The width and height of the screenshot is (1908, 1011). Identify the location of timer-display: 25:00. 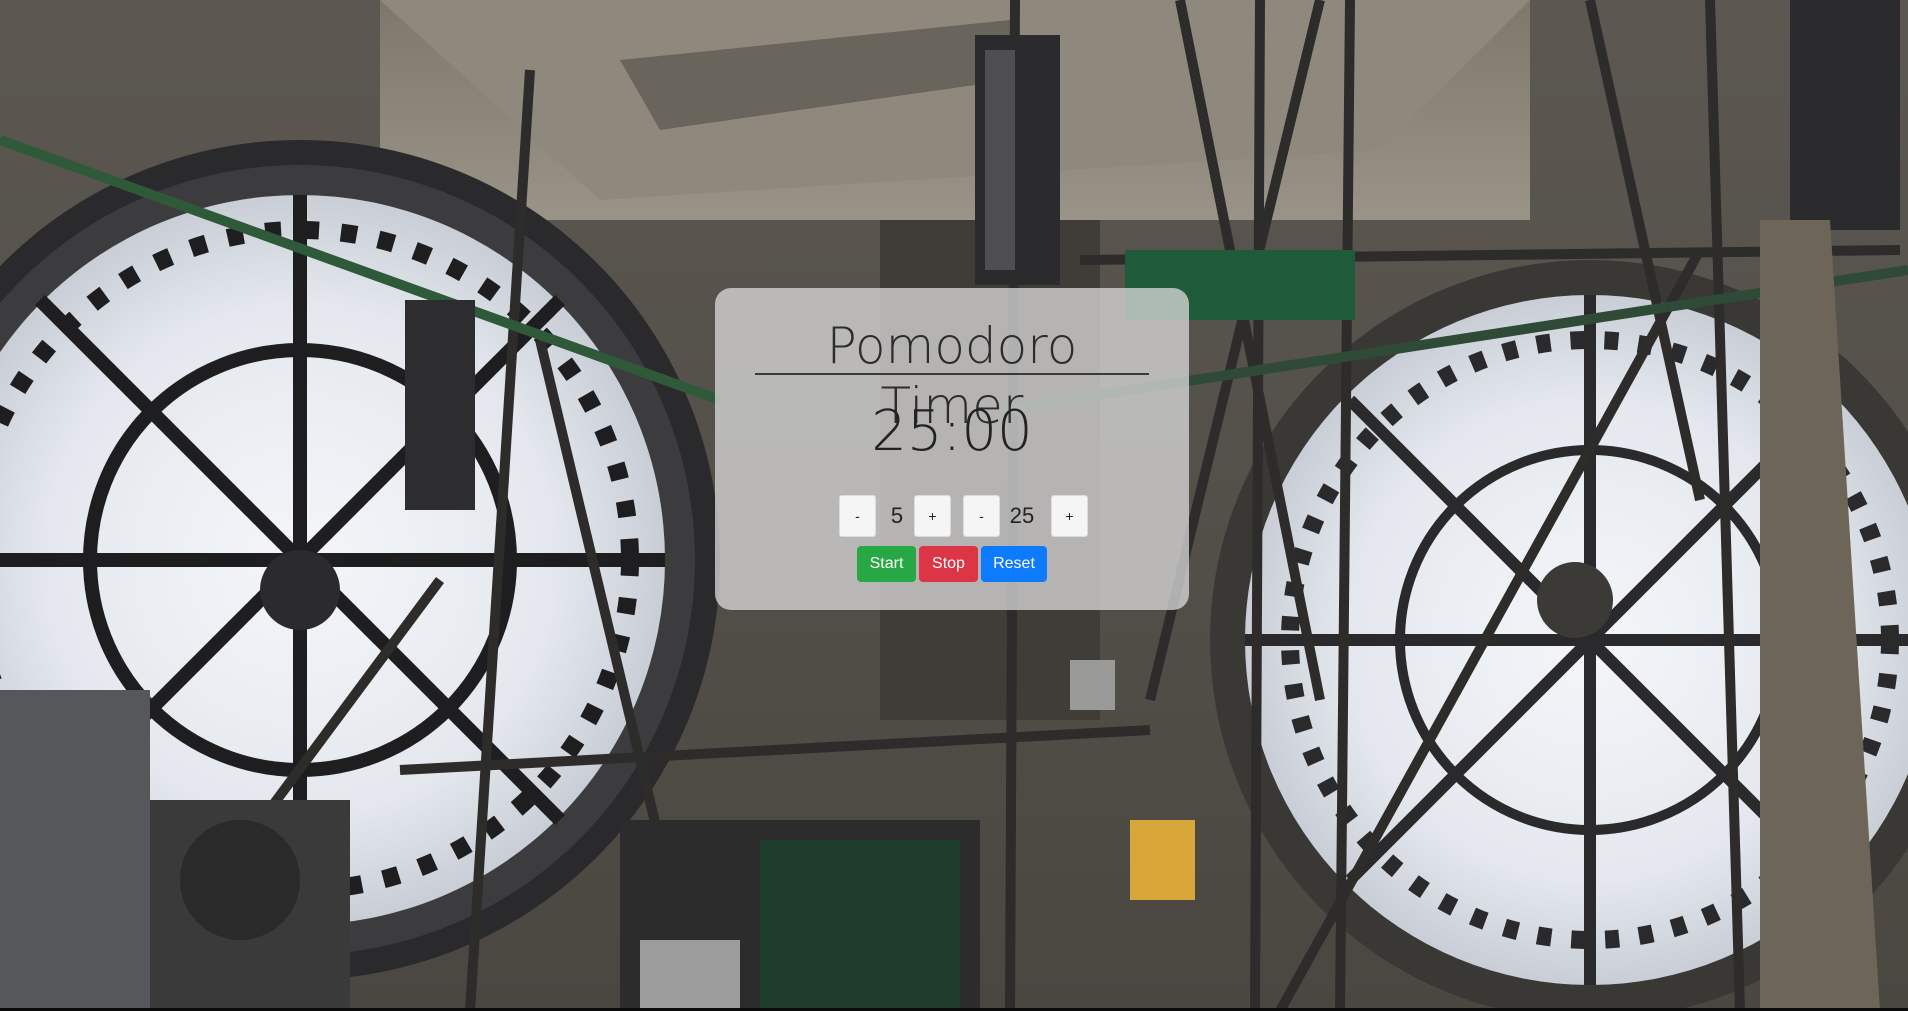
(952, 431).